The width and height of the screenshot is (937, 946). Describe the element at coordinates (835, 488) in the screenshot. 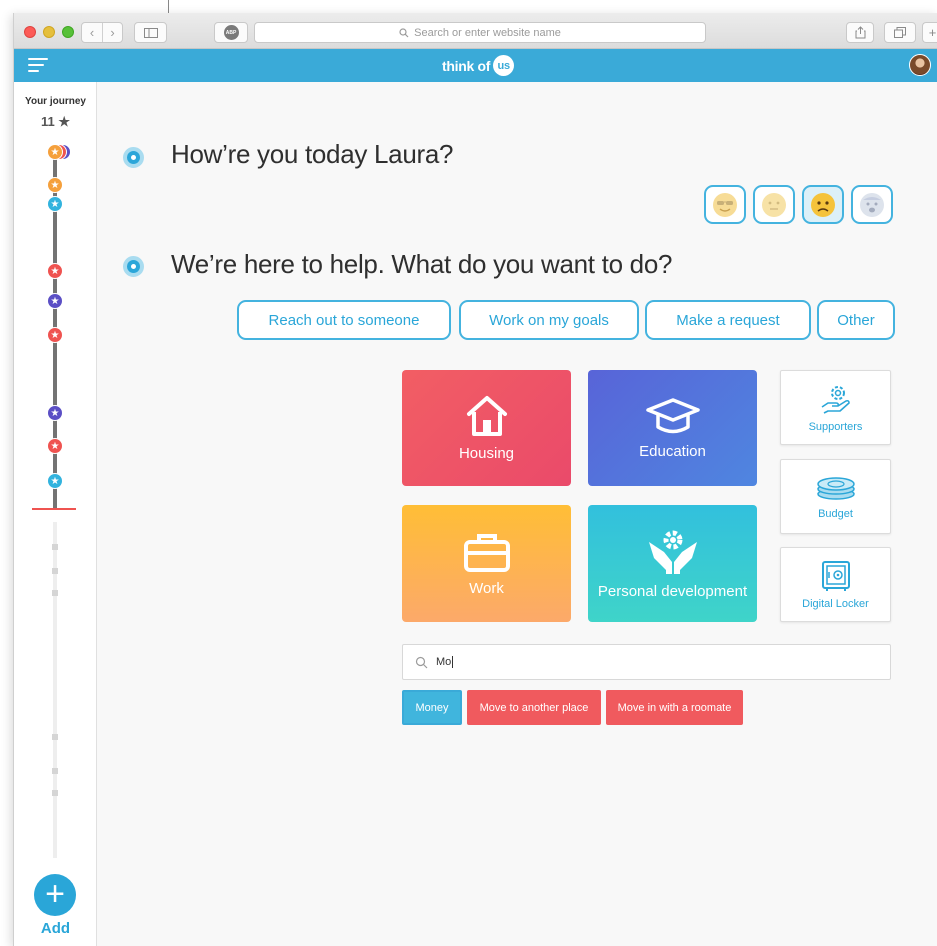

I see `coins-icon` at that location.